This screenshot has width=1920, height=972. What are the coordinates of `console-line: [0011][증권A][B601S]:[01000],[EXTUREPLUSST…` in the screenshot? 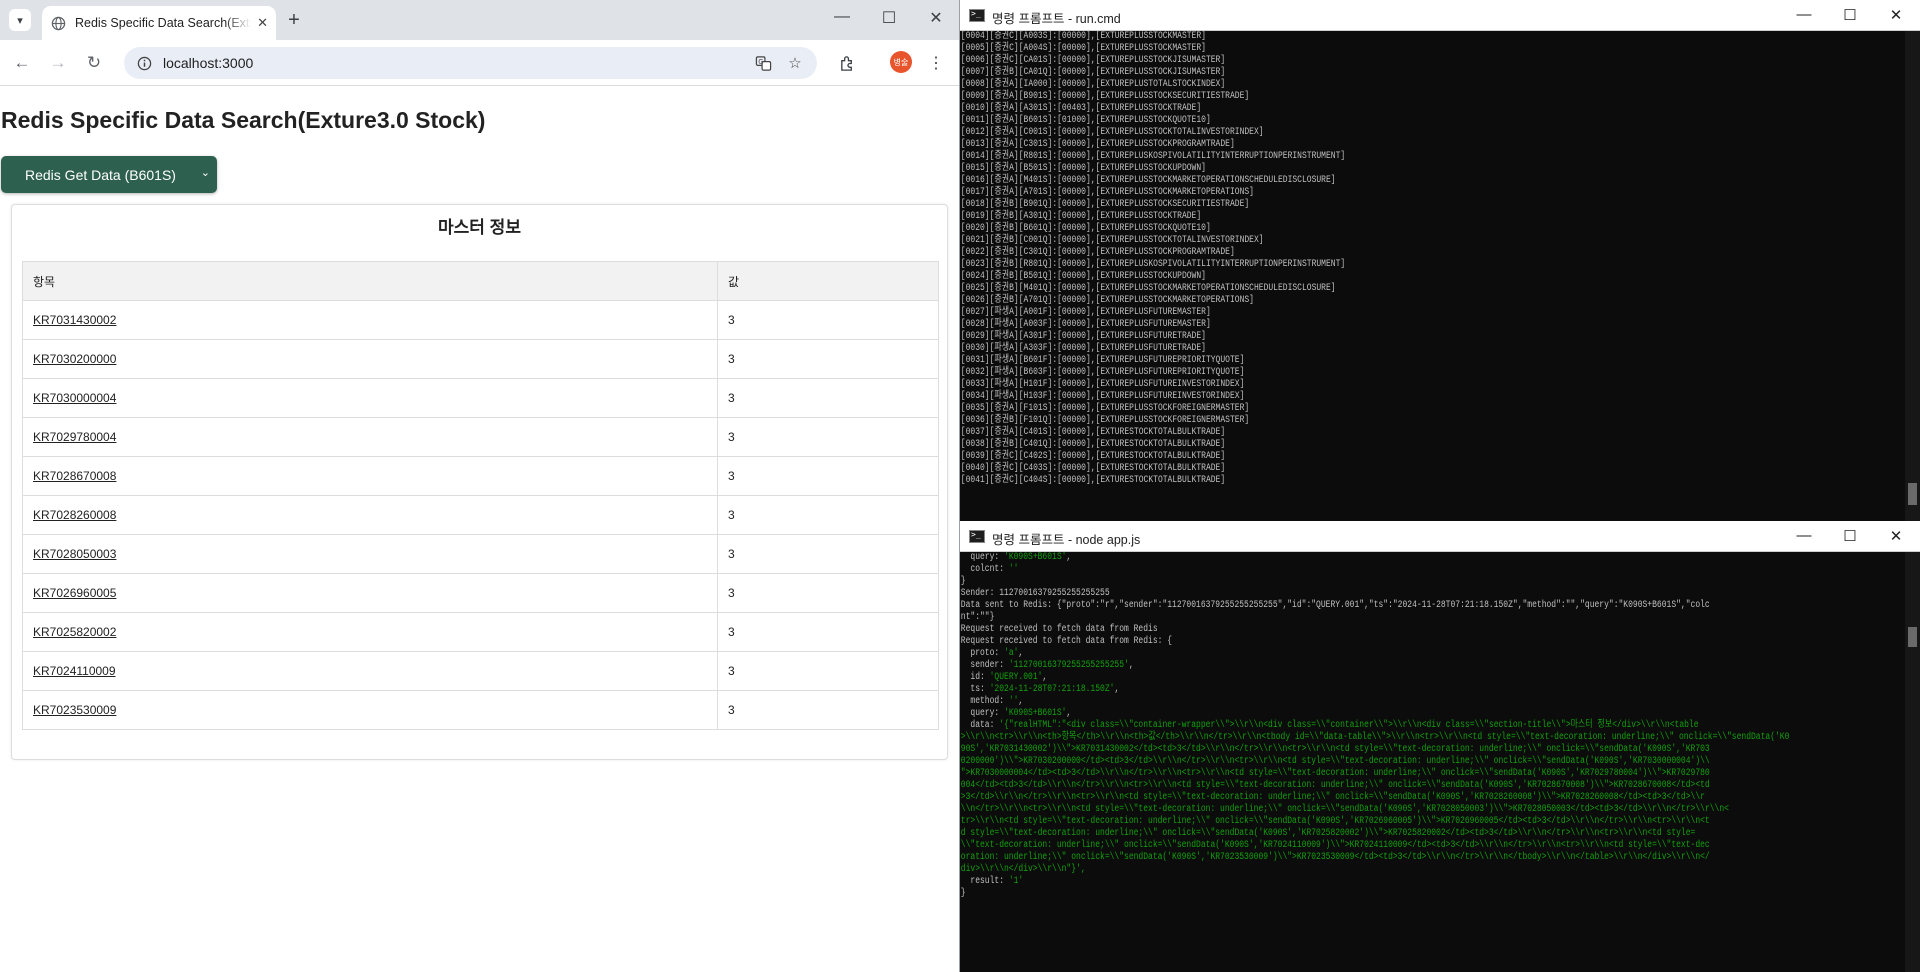 It's located at (1085, 120).